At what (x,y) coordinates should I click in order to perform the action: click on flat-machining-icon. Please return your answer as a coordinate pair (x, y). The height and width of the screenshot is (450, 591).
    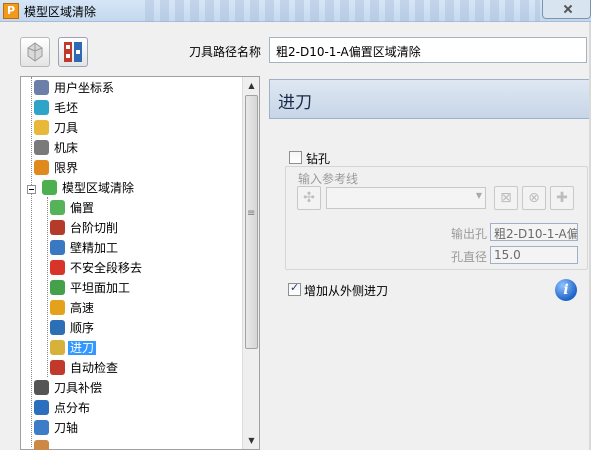
    Looking at the image, I should click on (57, 287).